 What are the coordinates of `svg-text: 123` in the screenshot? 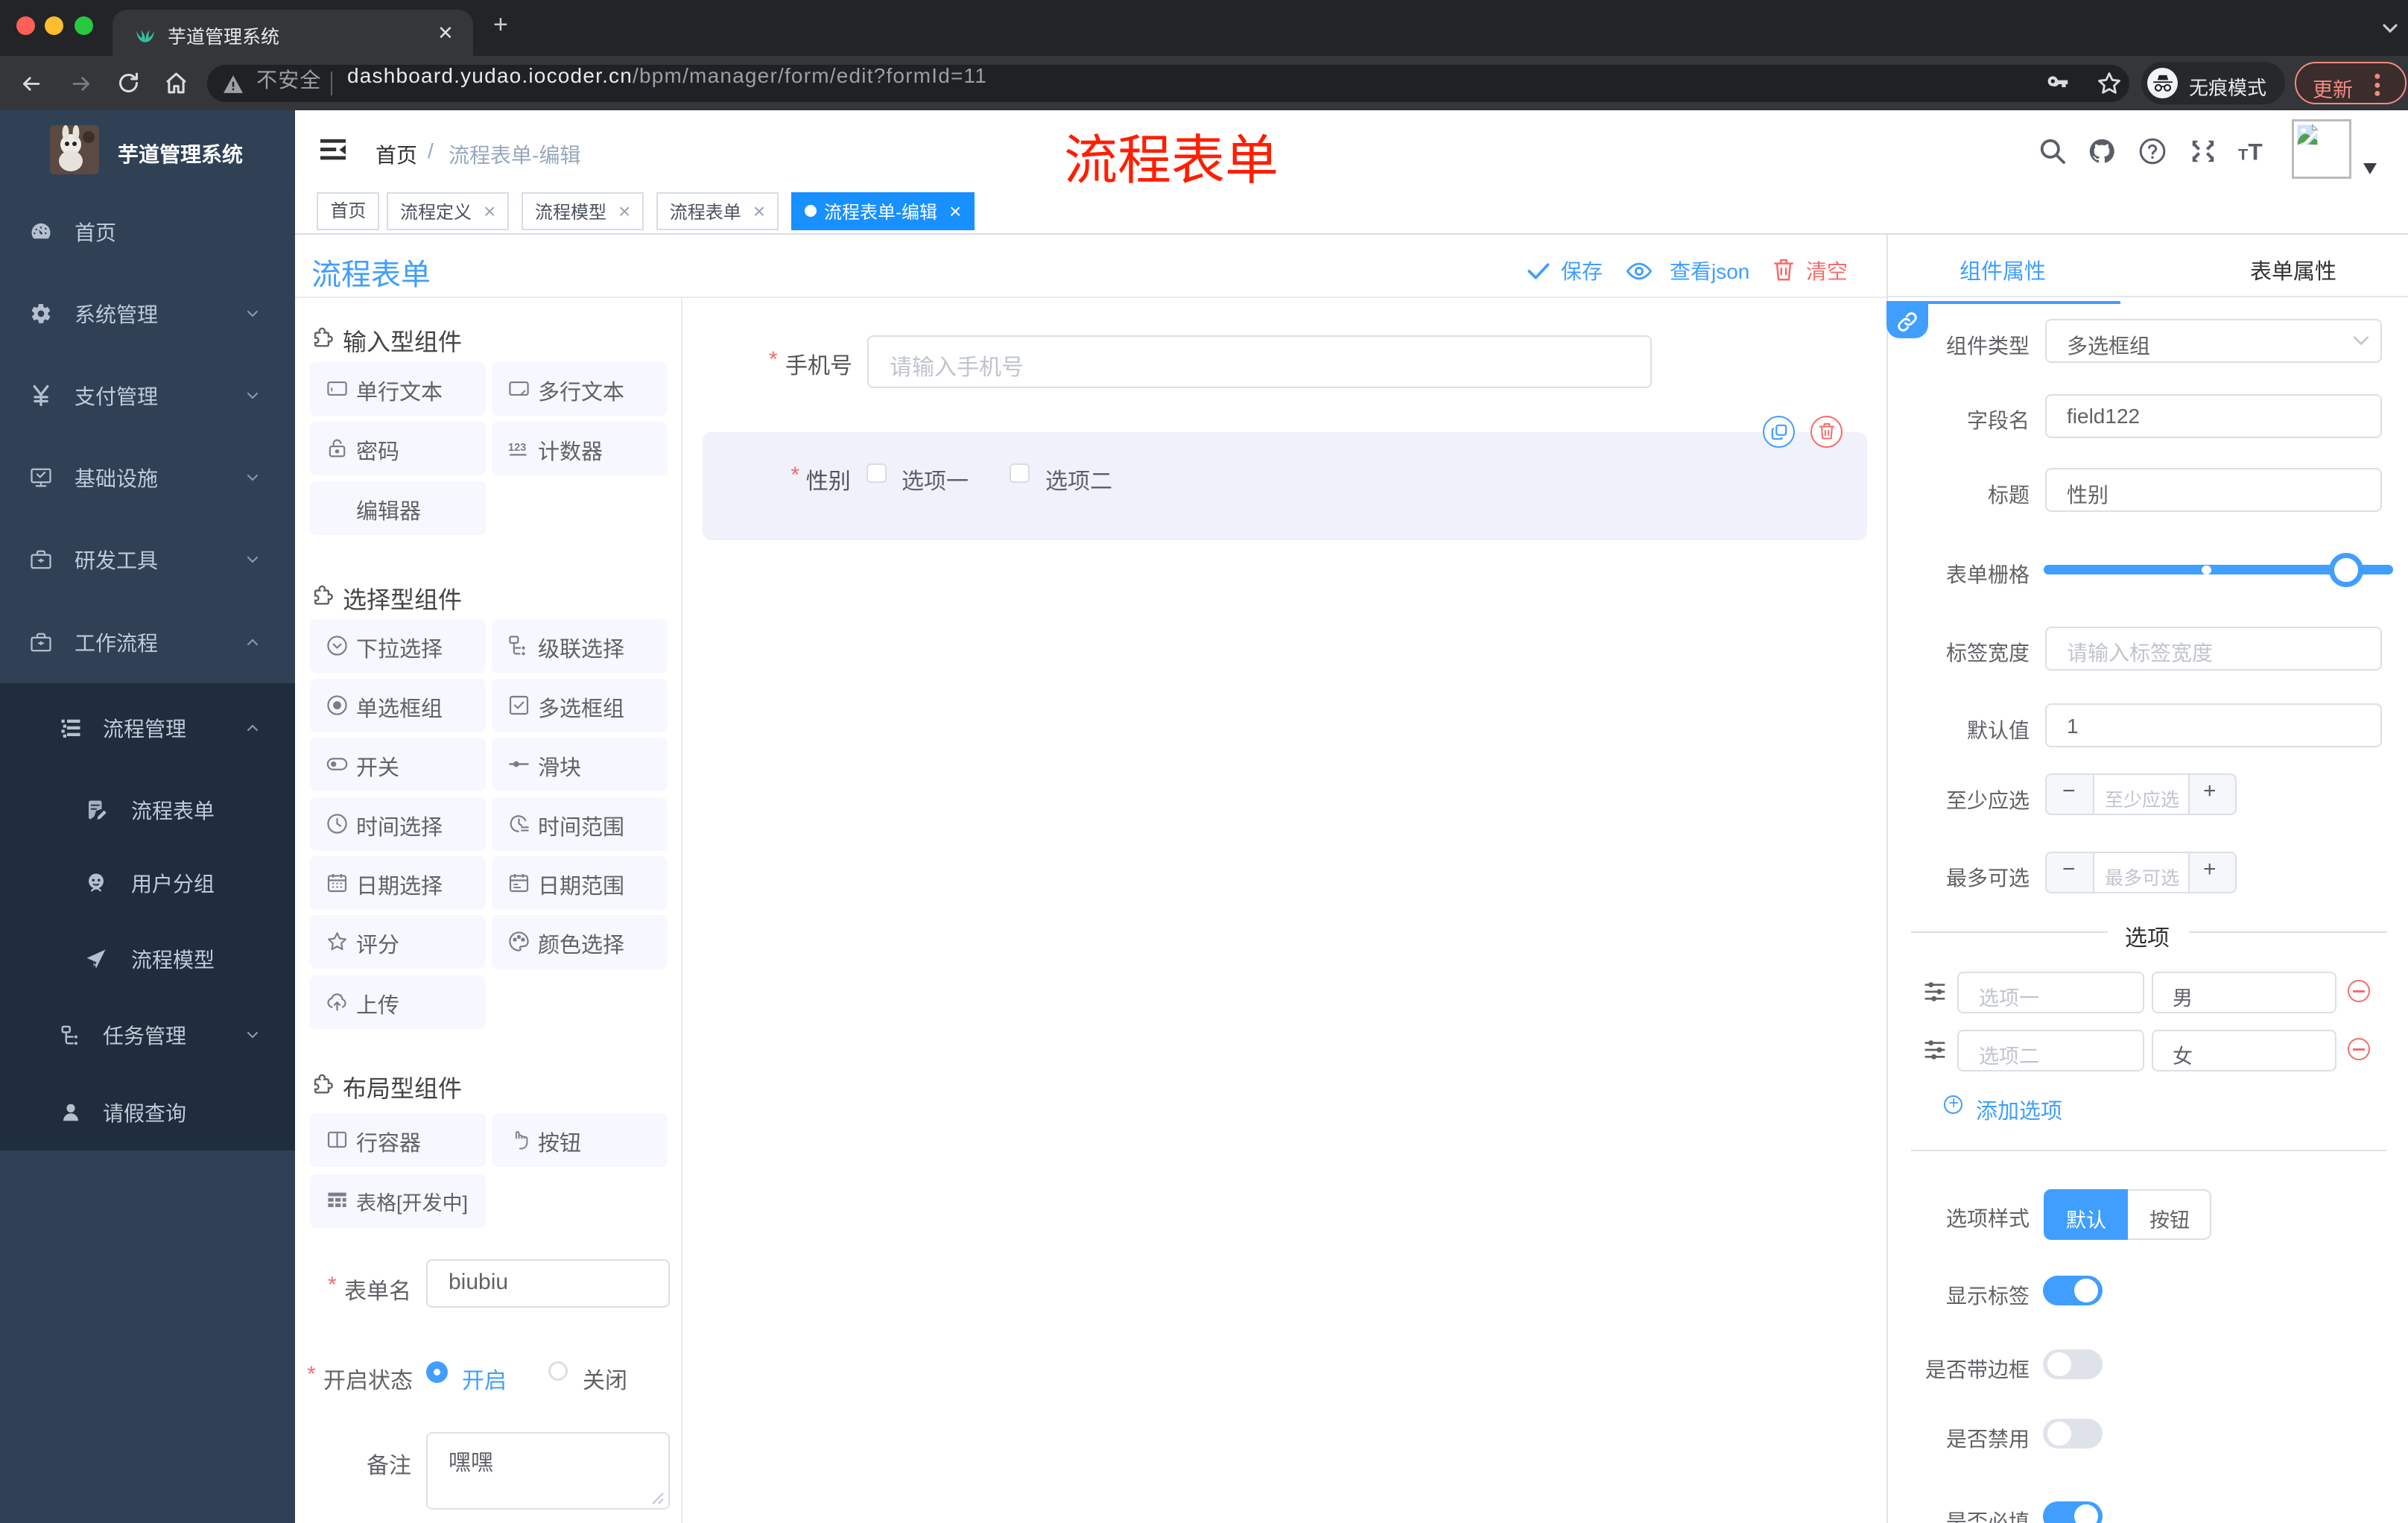 It's located at (517, 448).